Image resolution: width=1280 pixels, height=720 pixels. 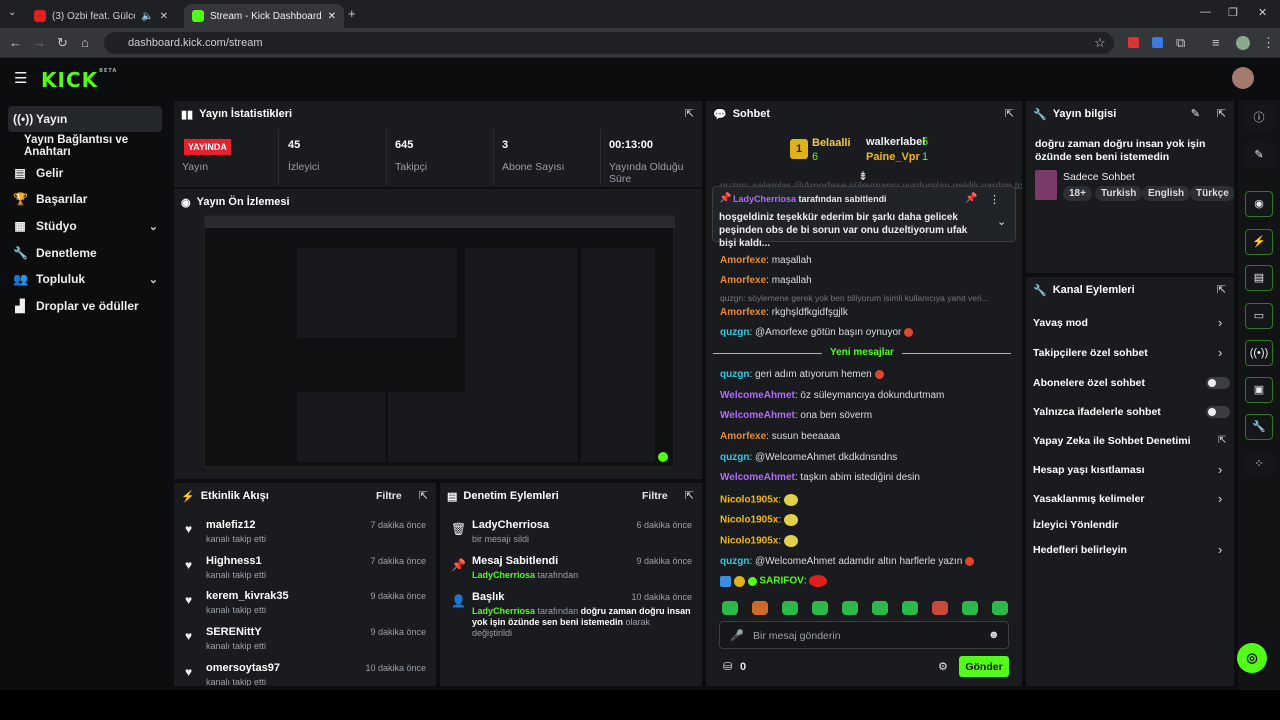 What do you see at coordinates (727, 666) in the screenshot?
I see `points-icon: ⛁` at bounding box center [727, 666].